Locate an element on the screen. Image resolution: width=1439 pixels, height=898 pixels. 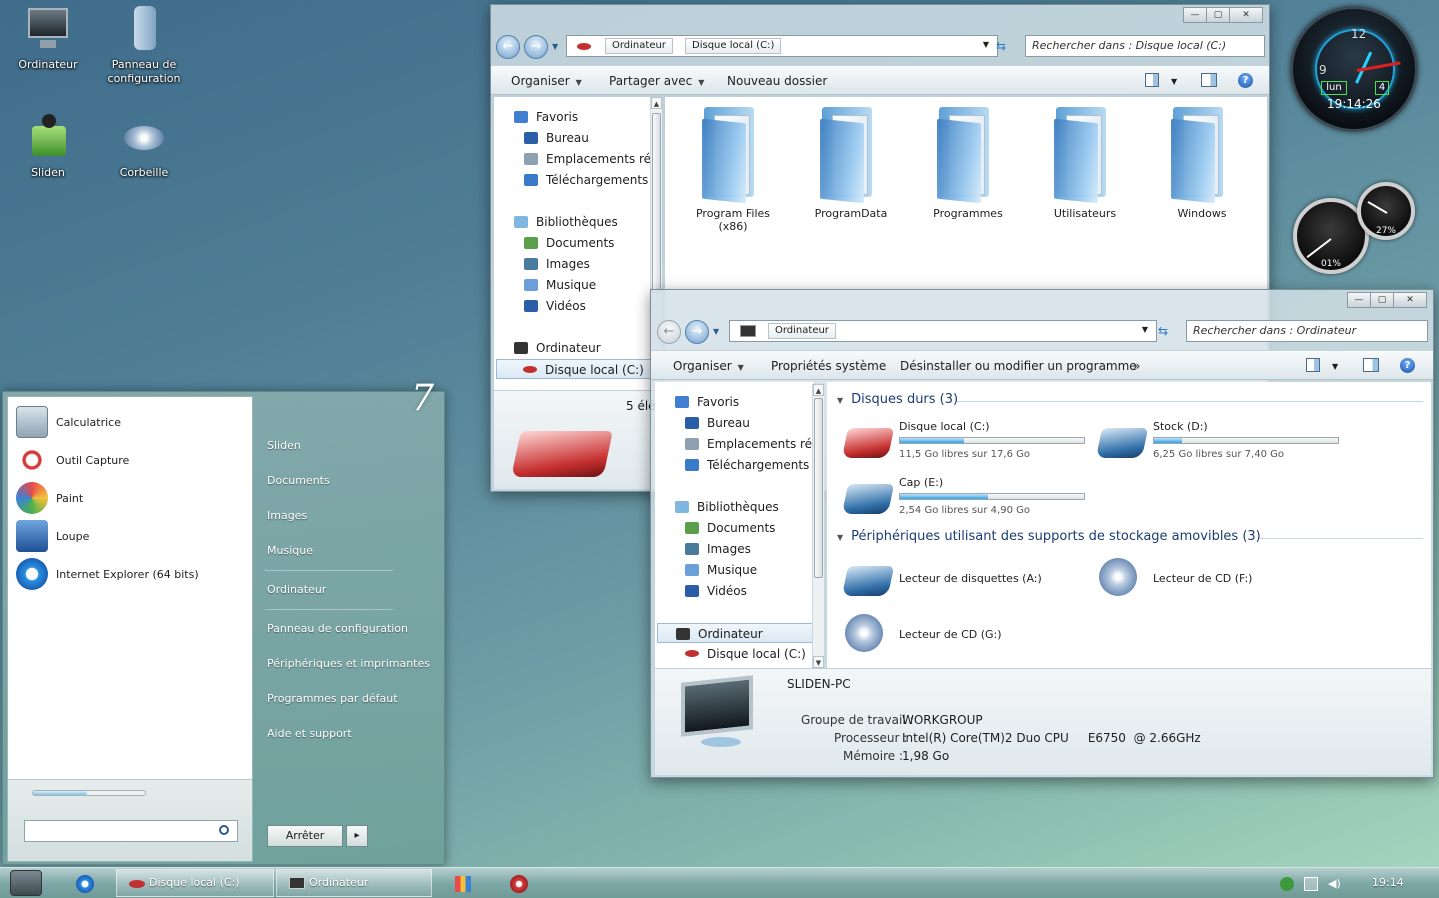
search-input: Rechercher dans : Ordinateur is located at coordinates (1307, 331).